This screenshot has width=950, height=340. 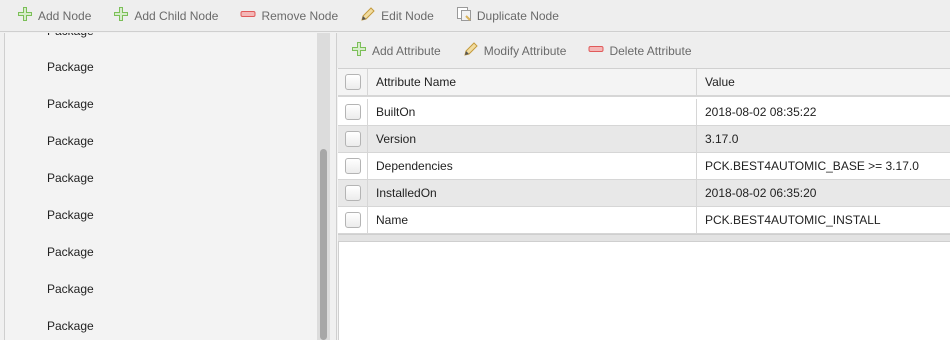 I want to click on edit-node-button: Edit Node, so click(x=397, y=16).